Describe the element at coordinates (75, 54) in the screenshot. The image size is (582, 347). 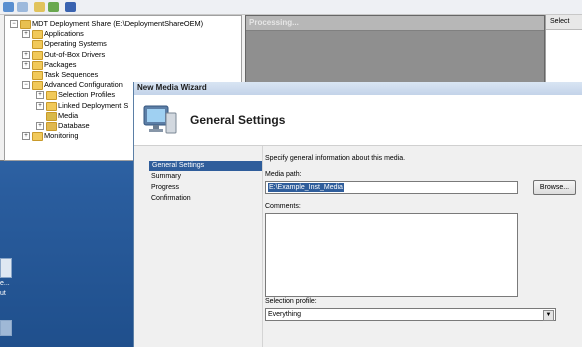
I see `tree-node-label: Out-of-Box Drivers` at that location.